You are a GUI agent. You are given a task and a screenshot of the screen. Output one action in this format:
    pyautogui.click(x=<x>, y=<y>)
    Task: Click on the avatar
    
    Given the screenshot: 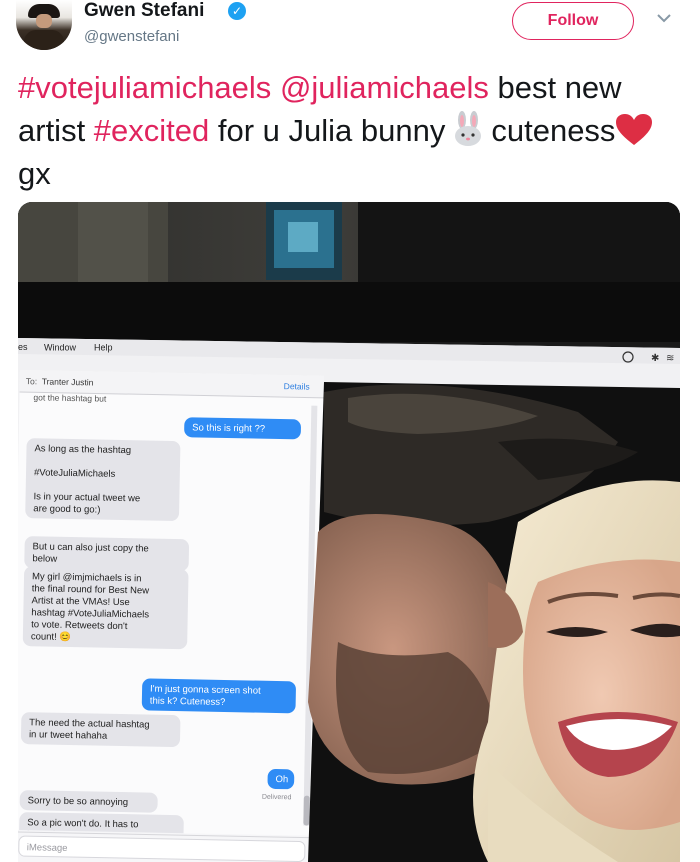 What is the action you would take?
    pyautogui.click(x=44, y=25)
    